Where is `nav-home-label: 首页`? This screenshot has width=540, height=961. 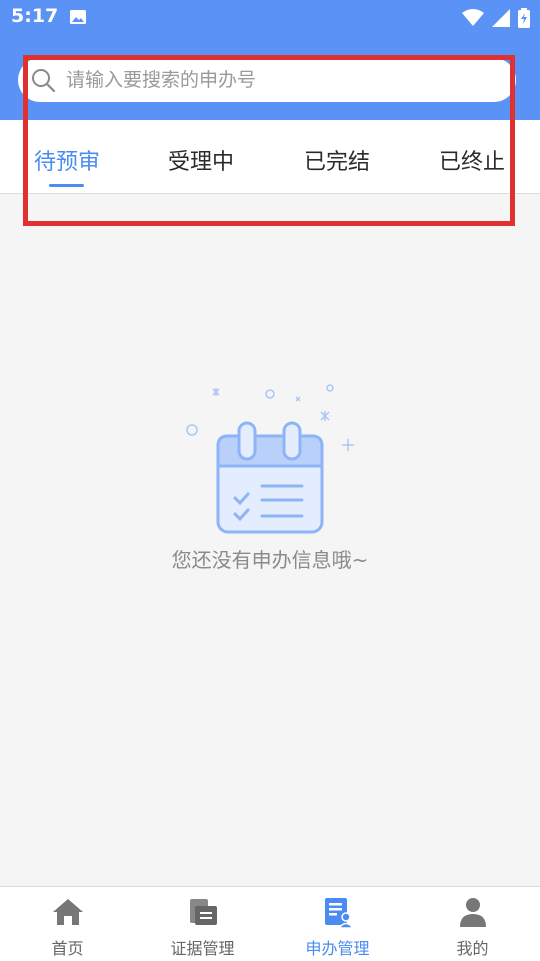 nav-home-label: 首页 is located at coordinates (67, 948).